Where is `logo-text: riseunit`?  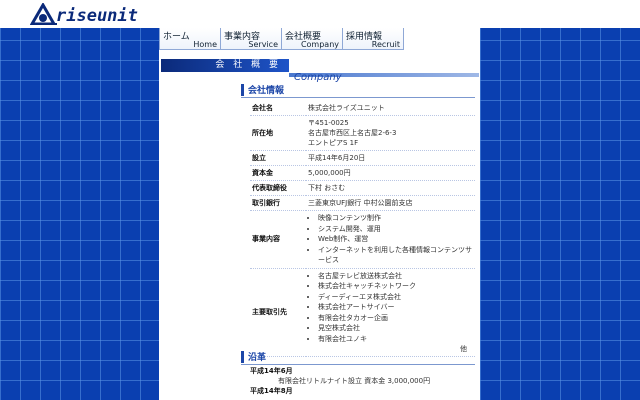
logo-text: riseunit is located at coordinates (97, 16).